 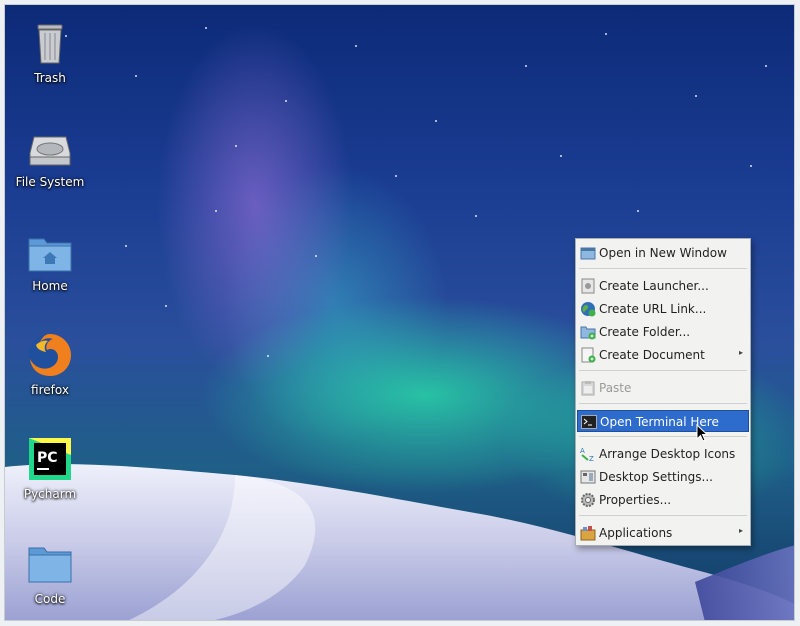 I want to click on desktop-icon-pycharm: PC Pycharm, so click(x=50, y=468).